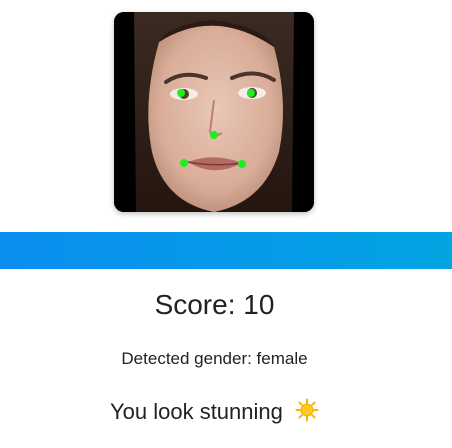  Describe the element at coordinates (242, 164) in the screenshot. I see `landmark-mouth-right` at that location.